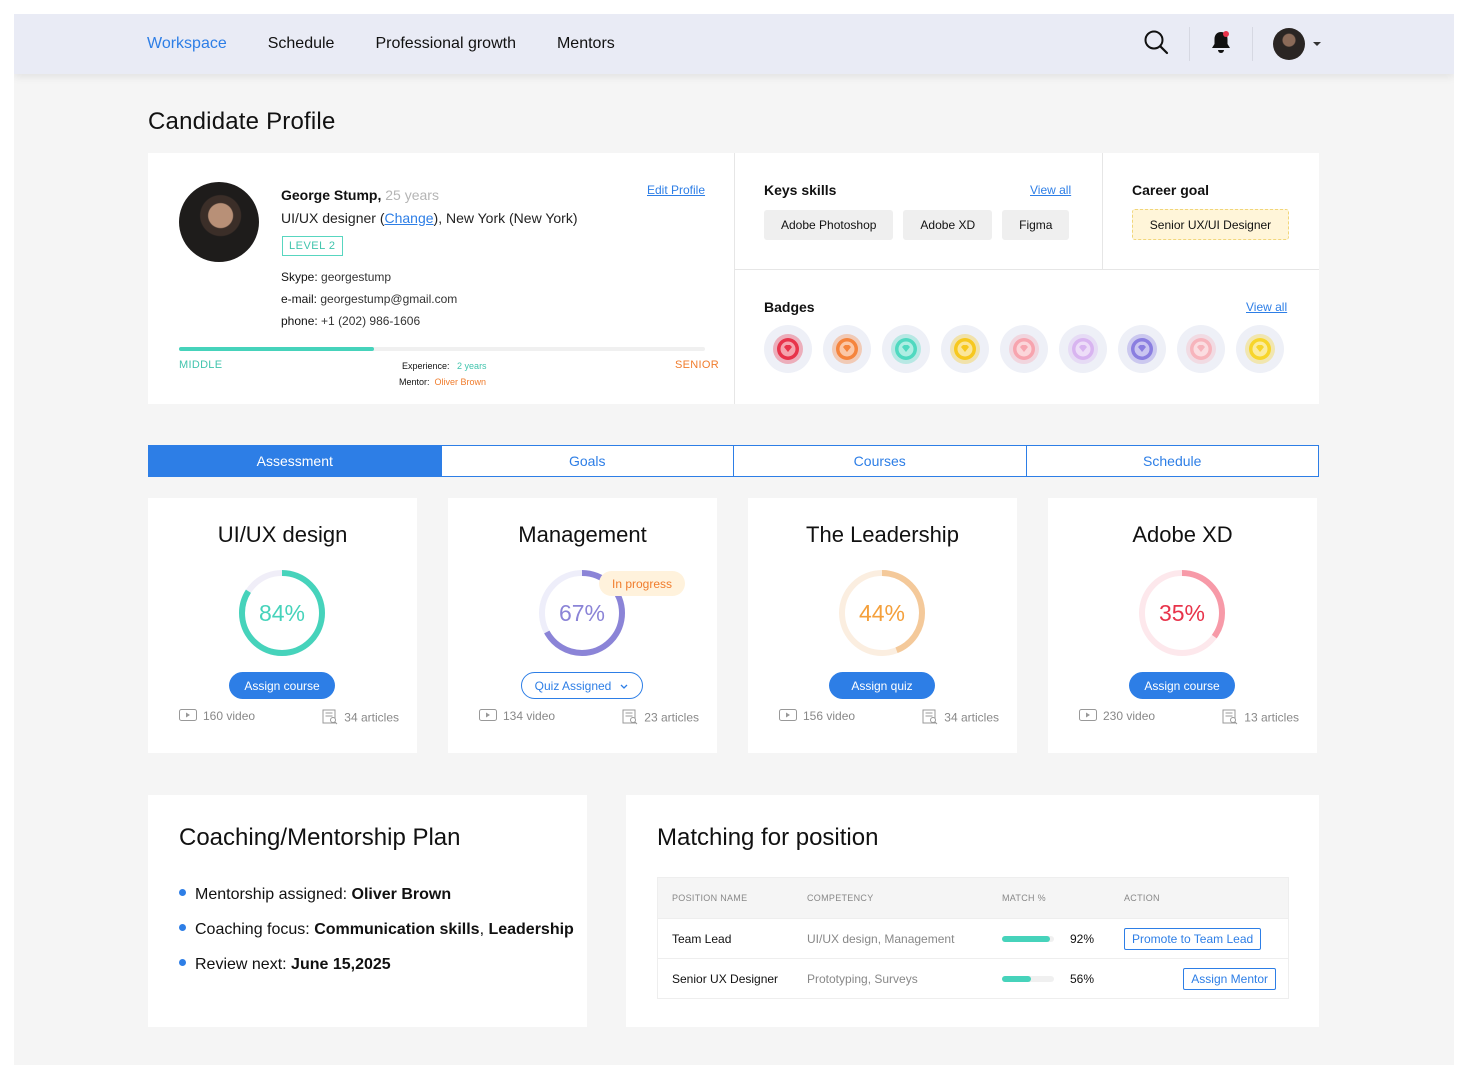 Image resolution: width=1470 pixels, height=1065 pixels. I want to click on action-cell: Promote to Team Lead, so click(1206, 938).